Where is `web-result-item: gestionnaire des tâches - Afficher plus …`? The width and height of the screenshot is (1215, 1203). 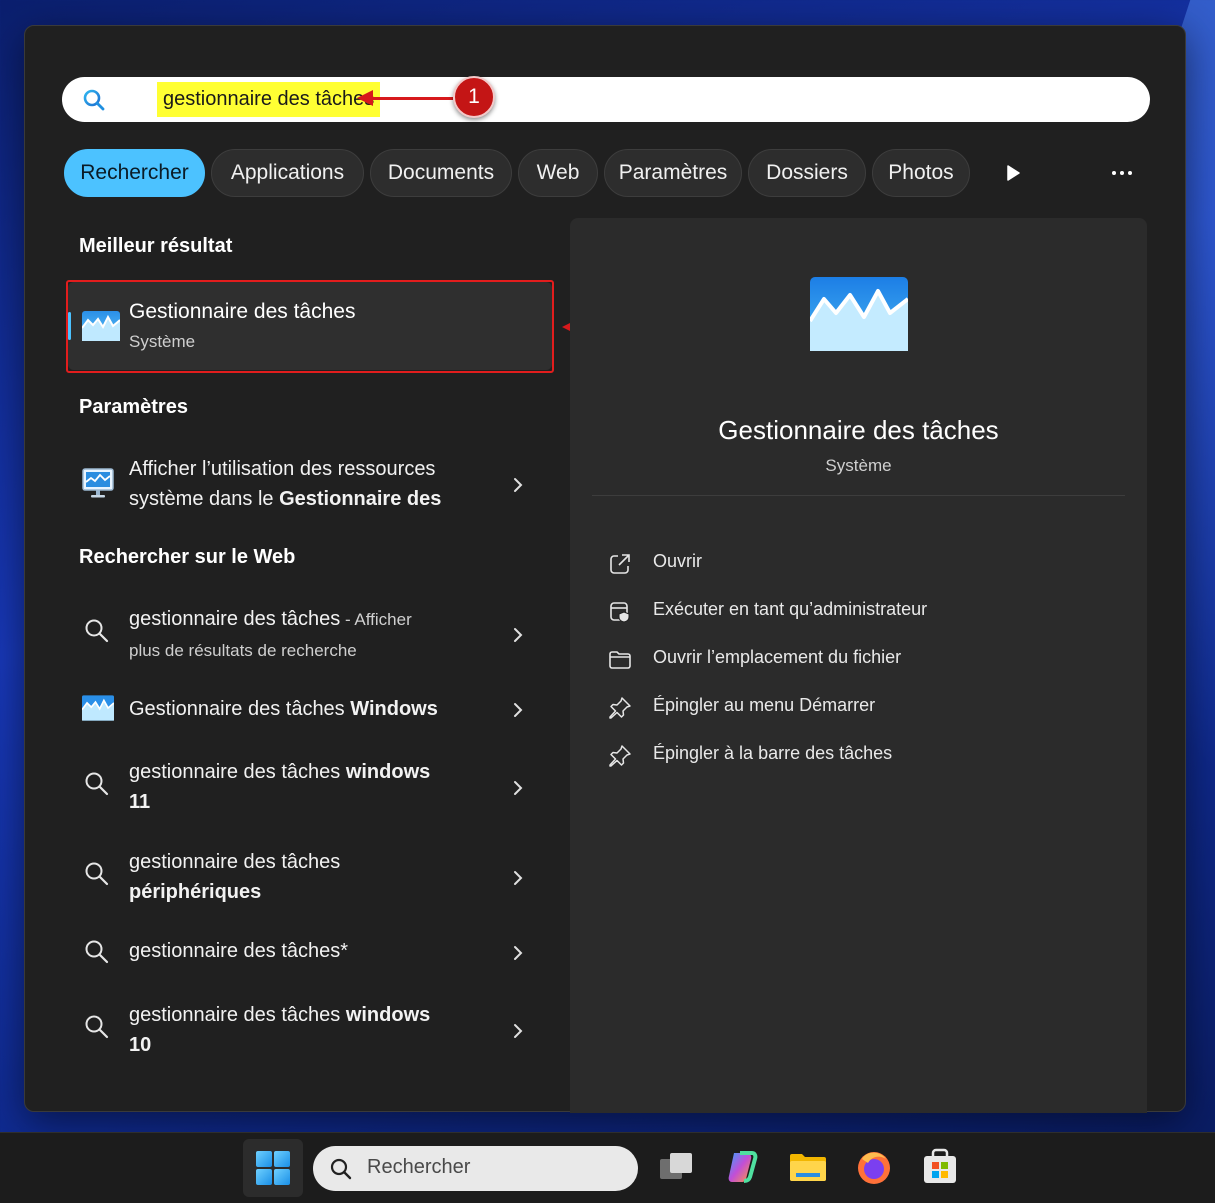
web-result-item: gestionnaire des tâches - Afficher plus … is located at coordinates (309, 636).